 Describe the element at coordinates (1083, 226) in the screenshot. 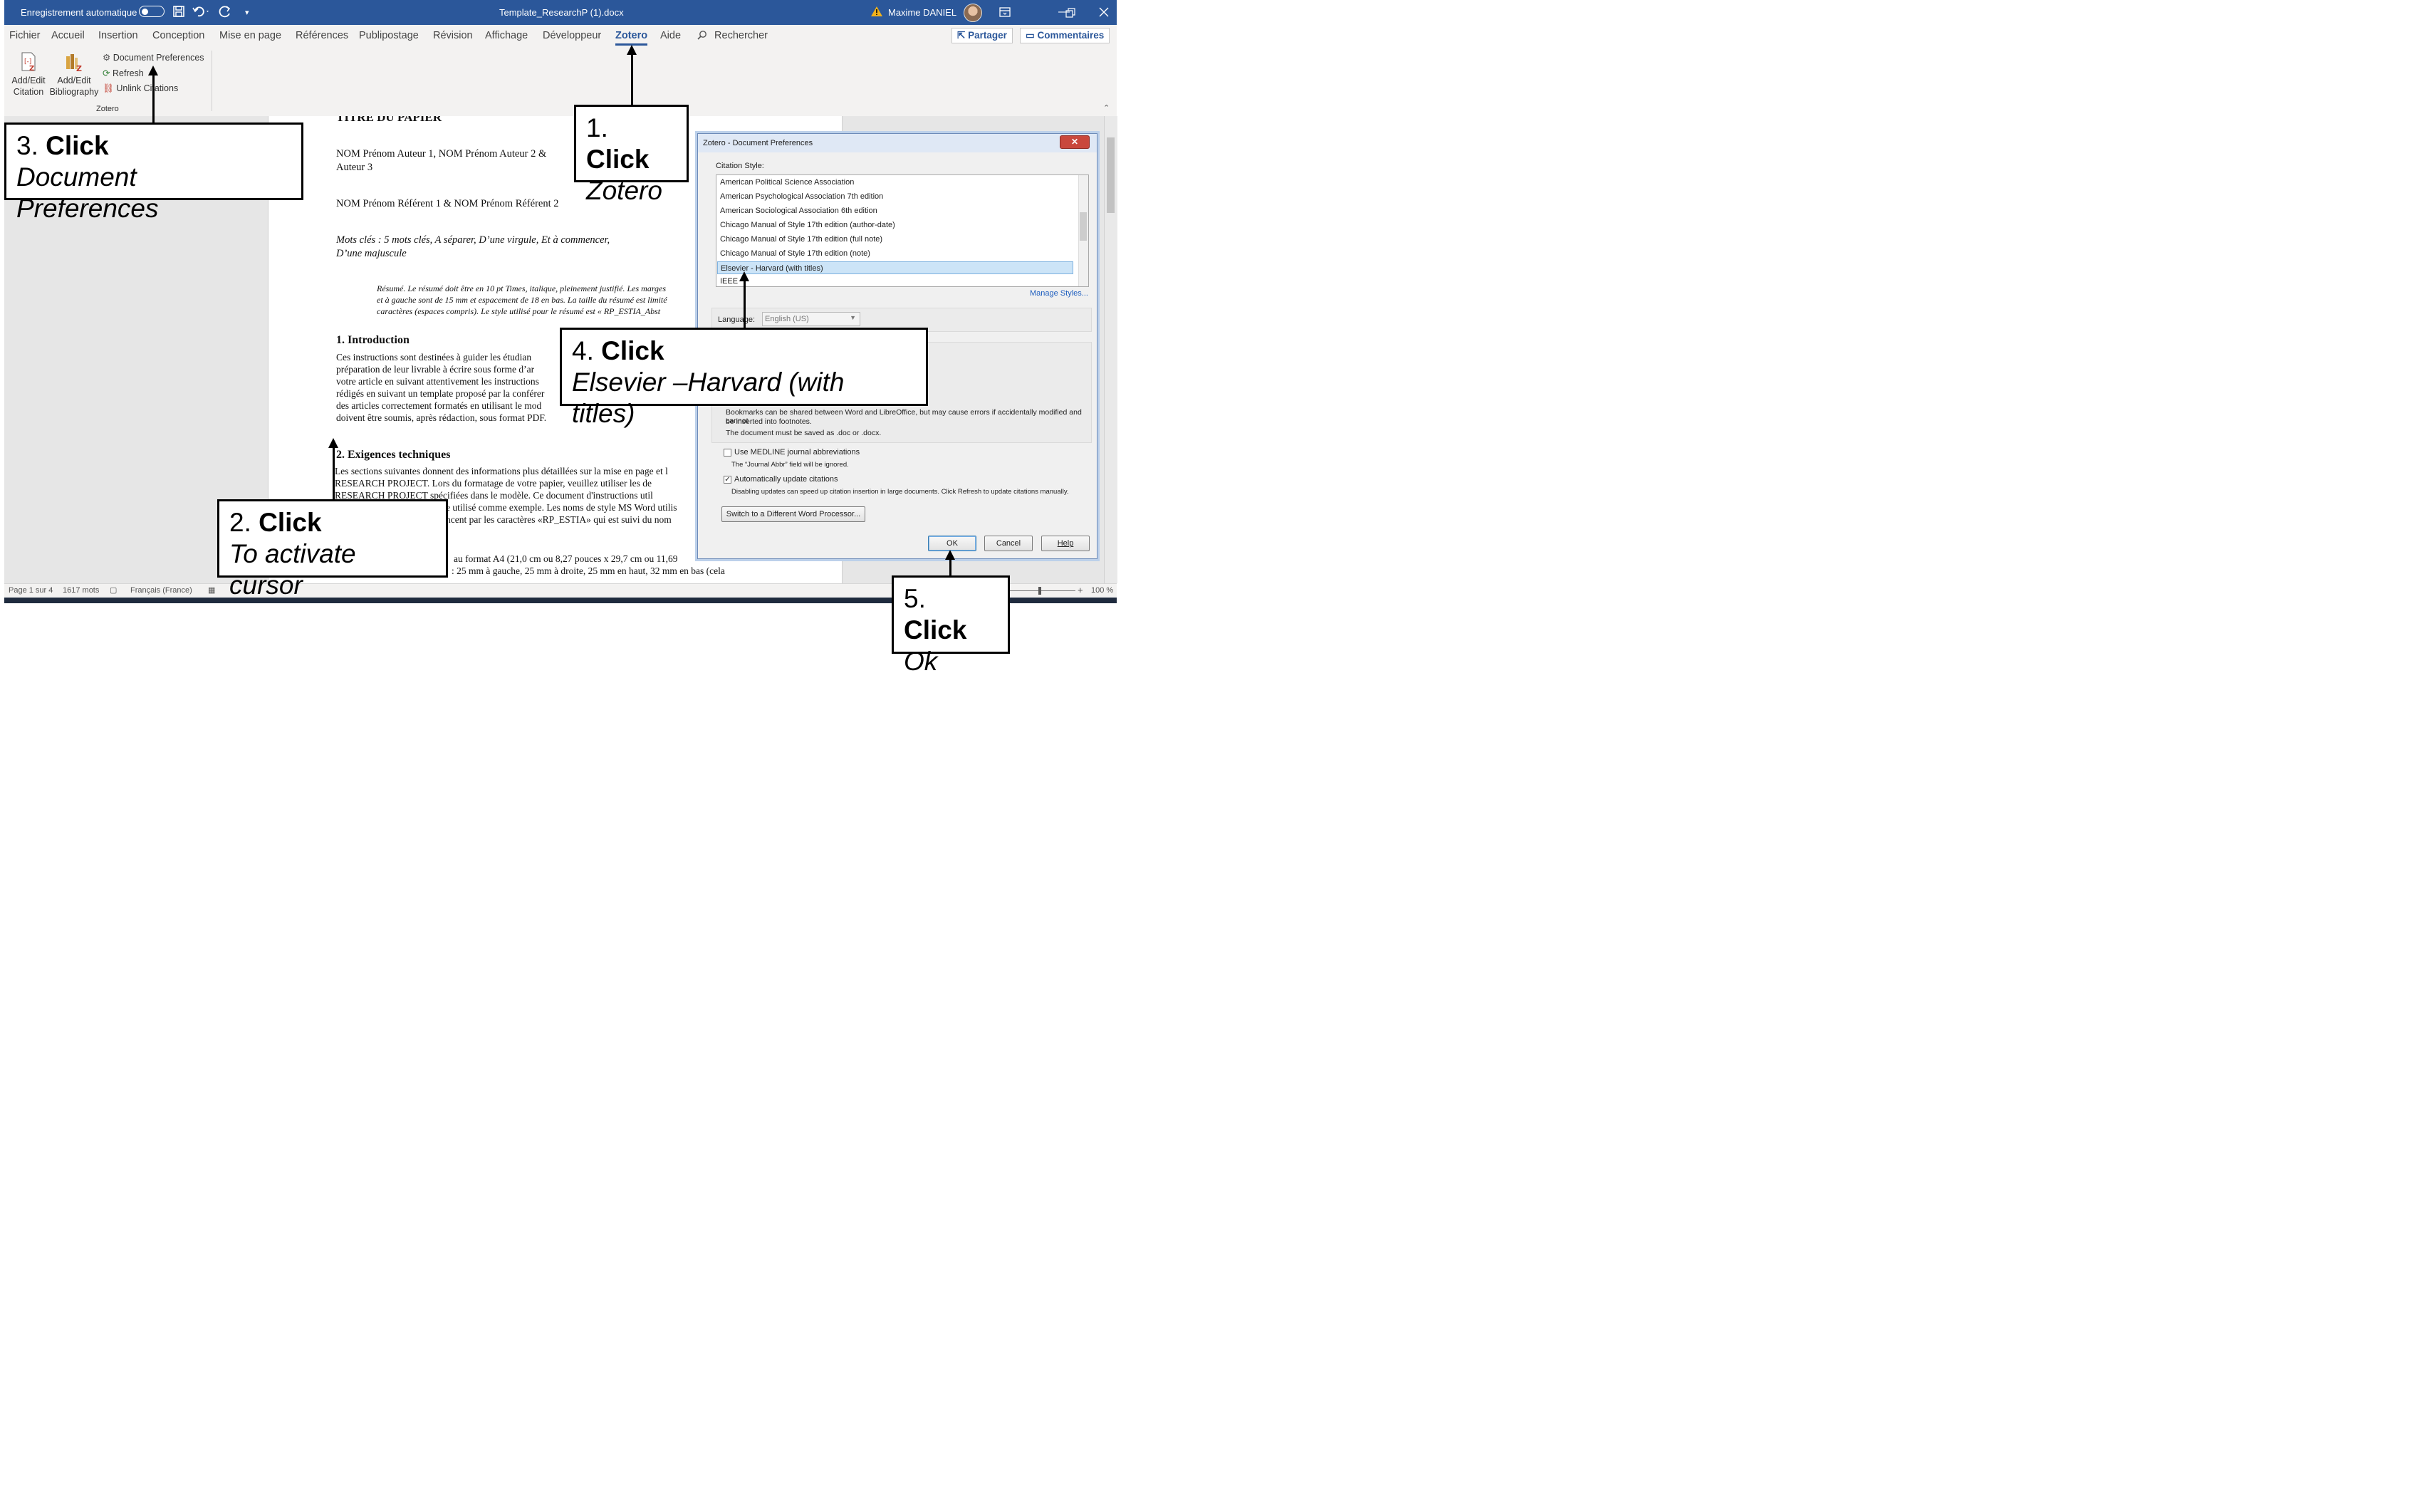

I see `list-scrollbar-thumb` at that location.